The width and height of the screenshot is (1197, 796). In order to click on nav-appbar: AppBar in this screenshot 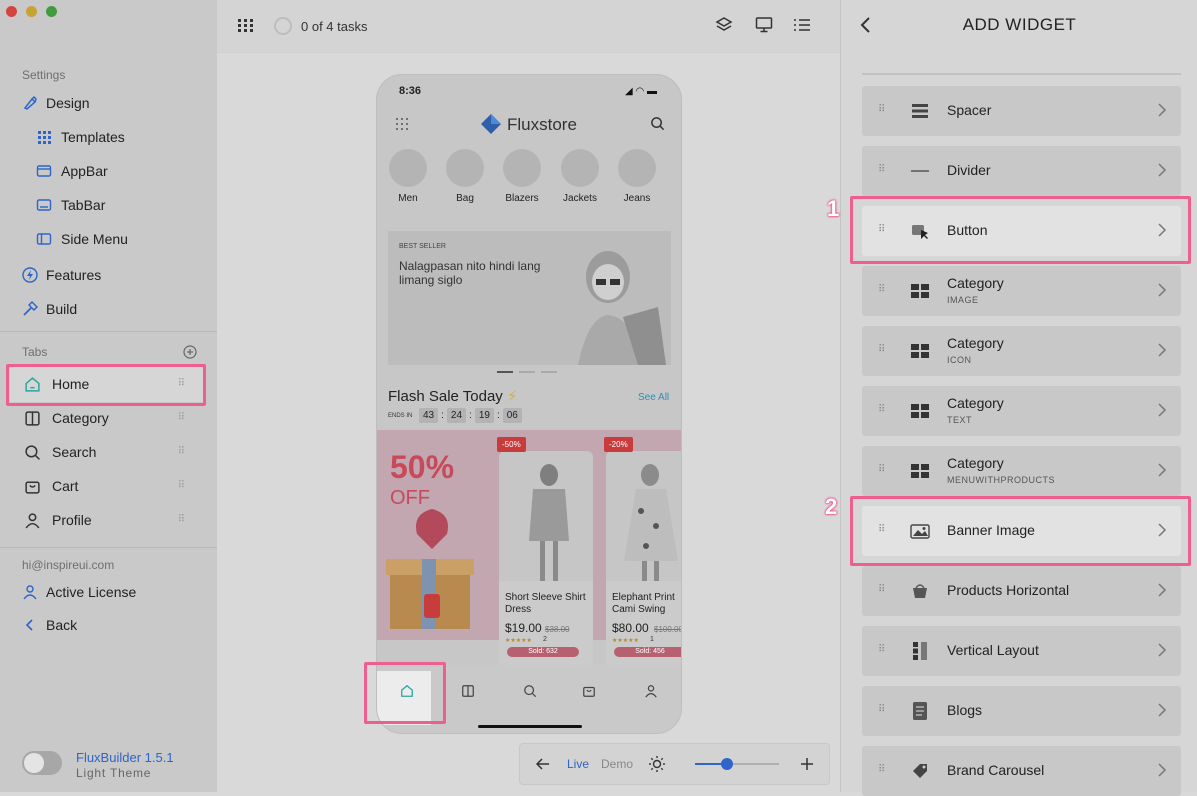, I will do `click(72, 171)`.